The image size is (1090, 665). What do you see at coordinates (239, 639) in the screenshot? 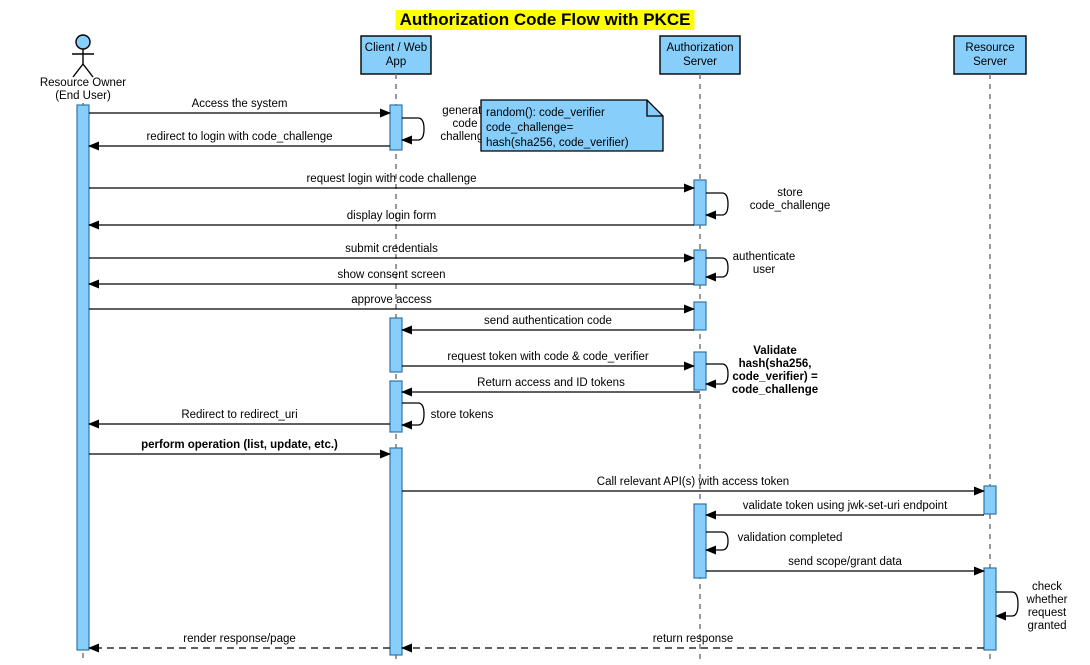
I see `message-label: render response/page` at bounding box center [239, 639].